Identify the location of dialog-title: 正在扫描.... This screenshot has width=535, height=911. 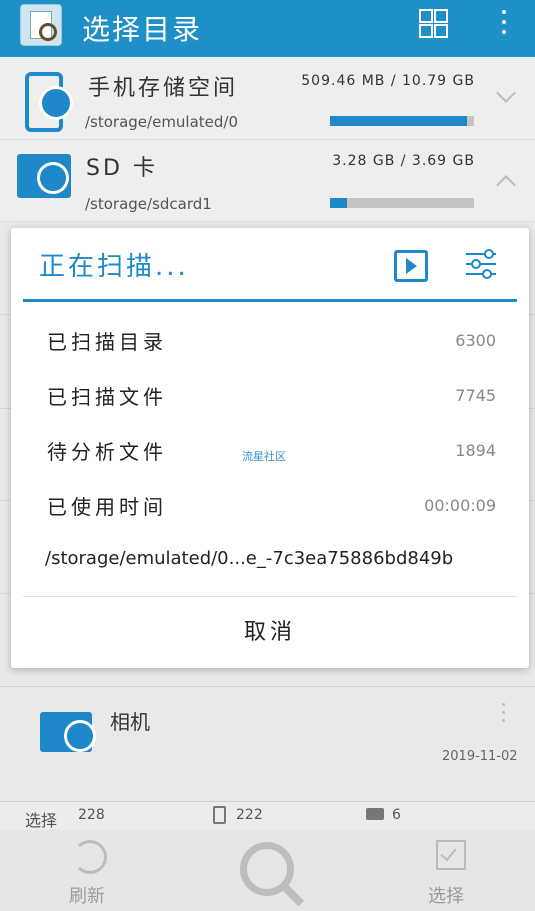
(114, 267).